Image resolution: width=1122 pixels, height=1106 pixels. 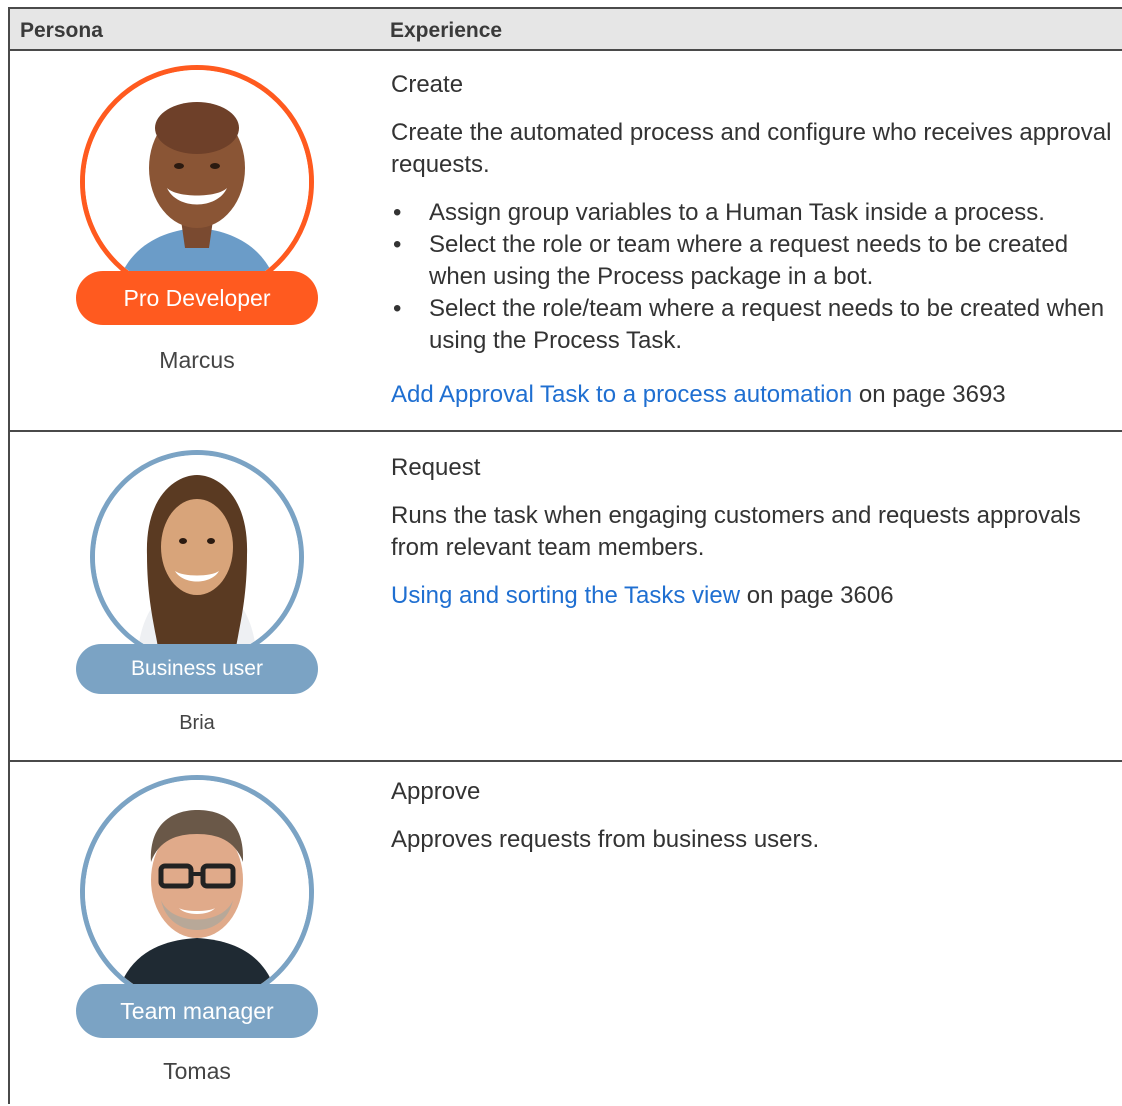 I want to click on experience-heading: Create, so click(x=427, y=84).